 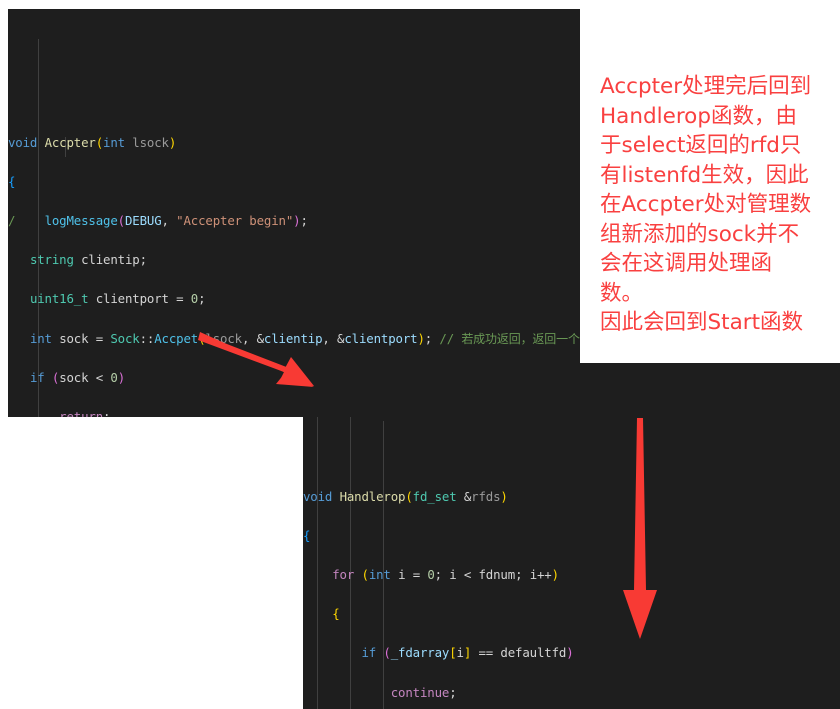 I want to click on annotation-line: 数。, so click(x=622, y=293).